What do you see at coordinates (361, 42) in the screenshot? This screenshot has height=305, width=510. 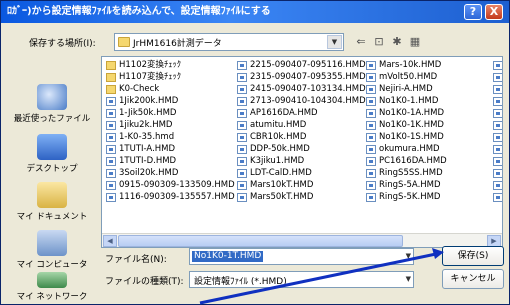 I see `back-arrow-icon: ⇐` at bounding box center [361, 42].